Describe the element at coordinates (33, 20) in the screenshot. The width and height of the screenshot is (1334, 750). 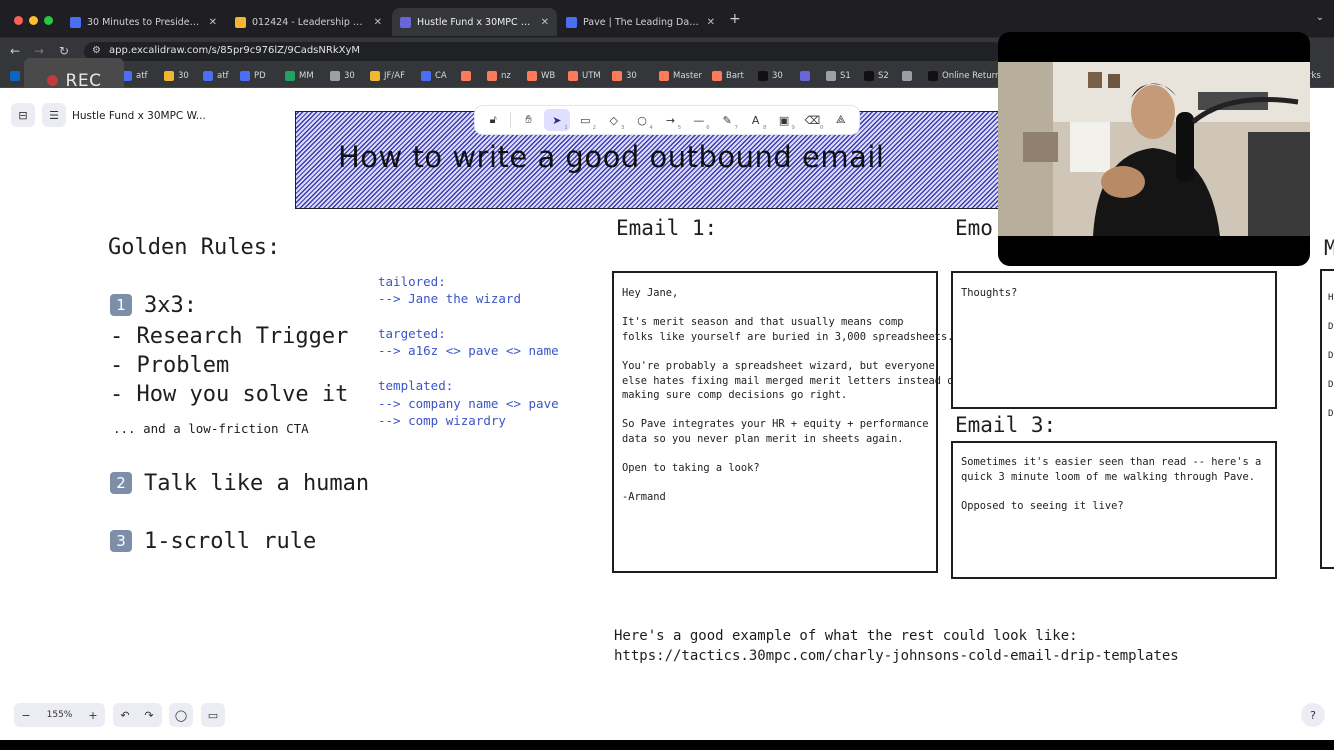
I see `window-minimize-button` at that location.